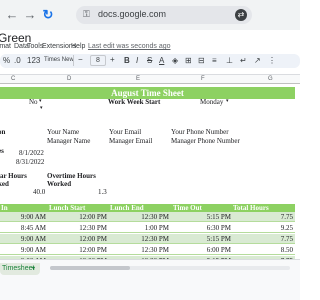 The height and width of the screenshot is (300, 320). What do you see at coordinates (214, 60) in the screenshot?
I see `align-icon: ≡` at bounding box center [214, 60].